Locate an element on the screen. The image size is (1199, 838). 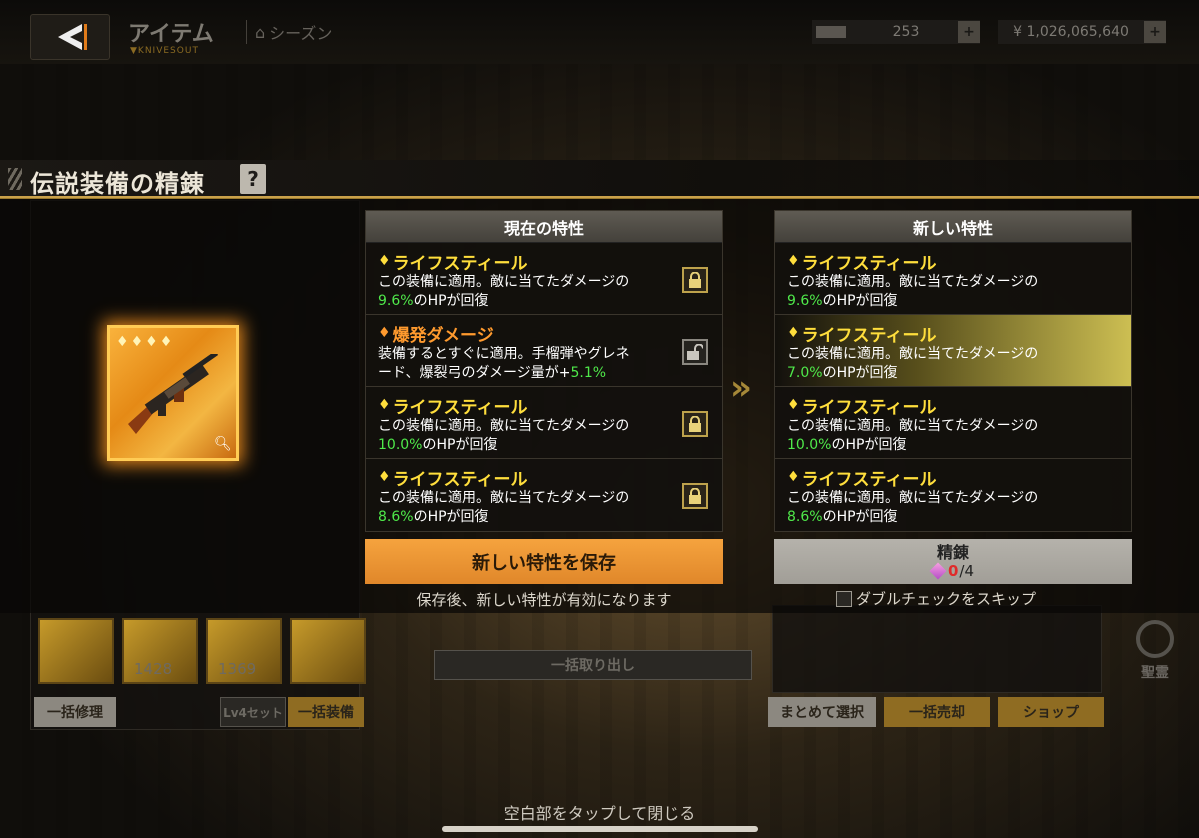
shop-button: ショップ is located at coordinates (1051, 712).